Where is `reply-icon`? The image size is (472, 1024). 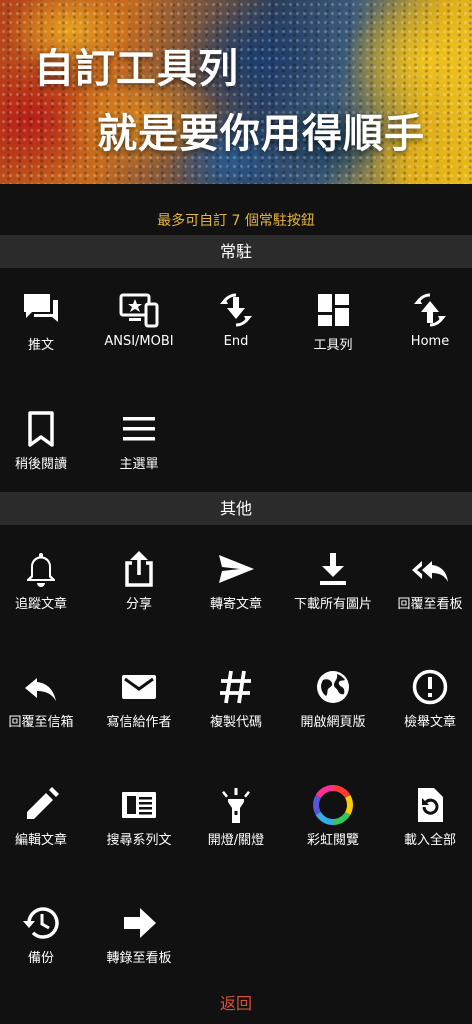 reply-icon is located at coordinates (40, 689).